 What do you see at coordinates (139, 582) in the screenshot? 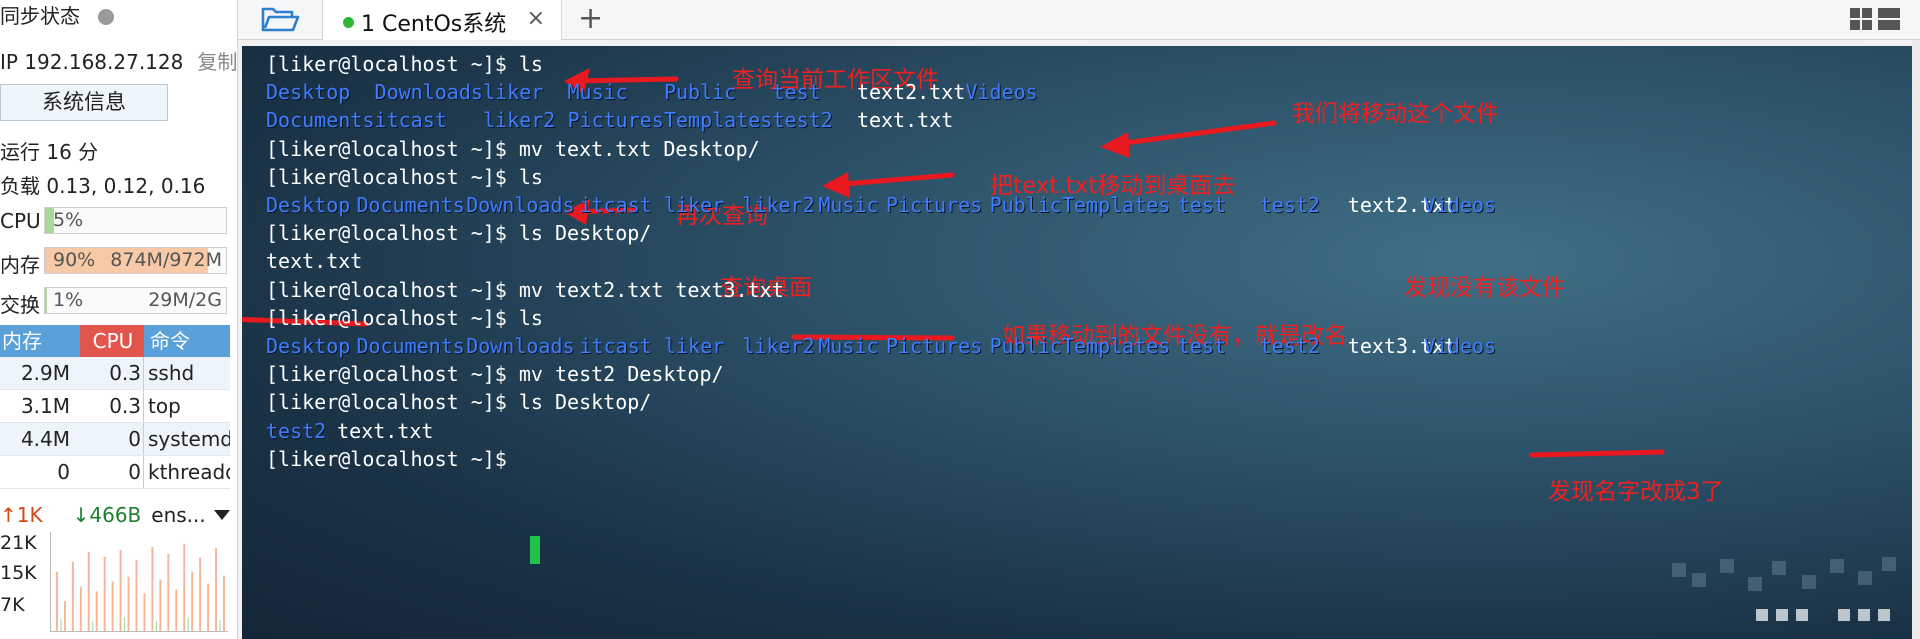
I see `network-traffic-chart` at bounding box center [139, 582].